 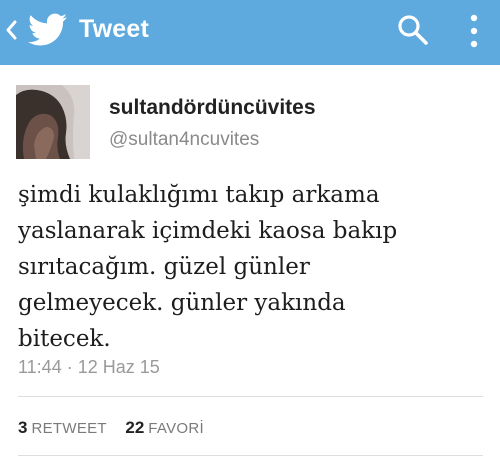 I want to click on favorites-count: 22, so click(x=135, y=427).